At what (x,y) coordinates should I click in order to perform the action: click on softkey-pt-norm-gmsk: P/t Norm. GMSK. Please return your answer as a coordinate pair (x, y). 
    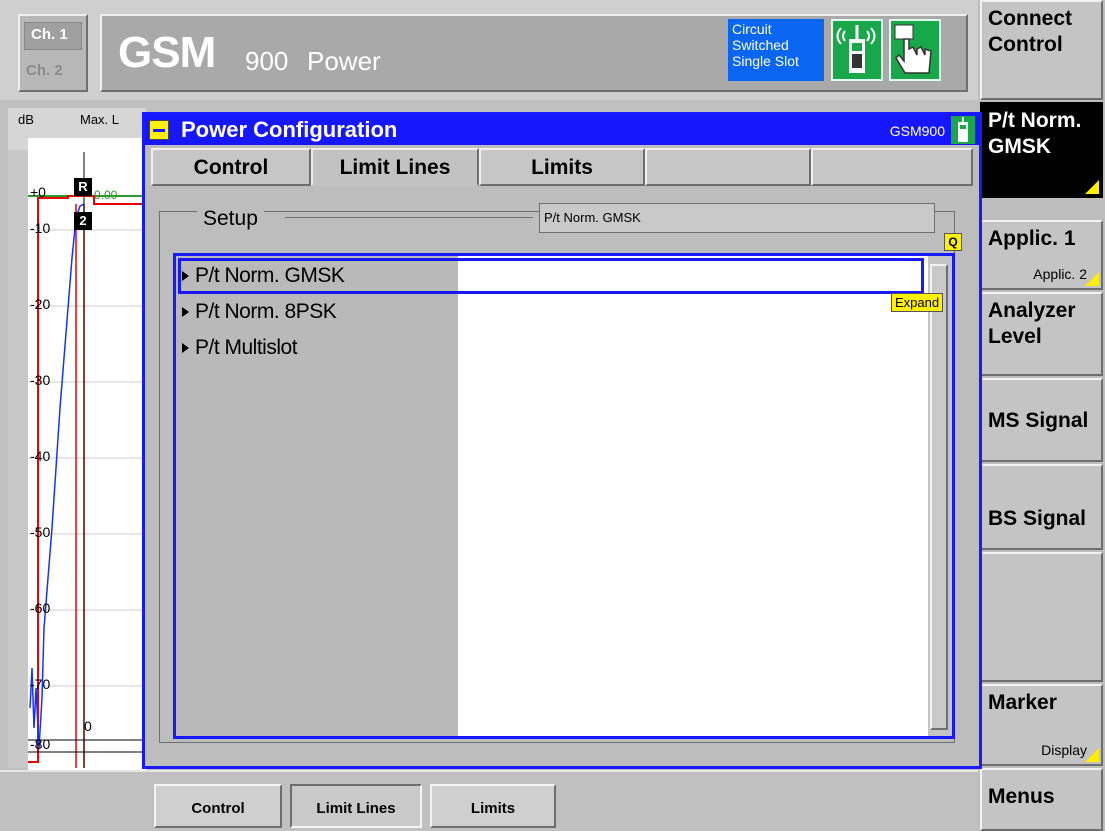
    Looking at the image, I should click on (1041, 150).